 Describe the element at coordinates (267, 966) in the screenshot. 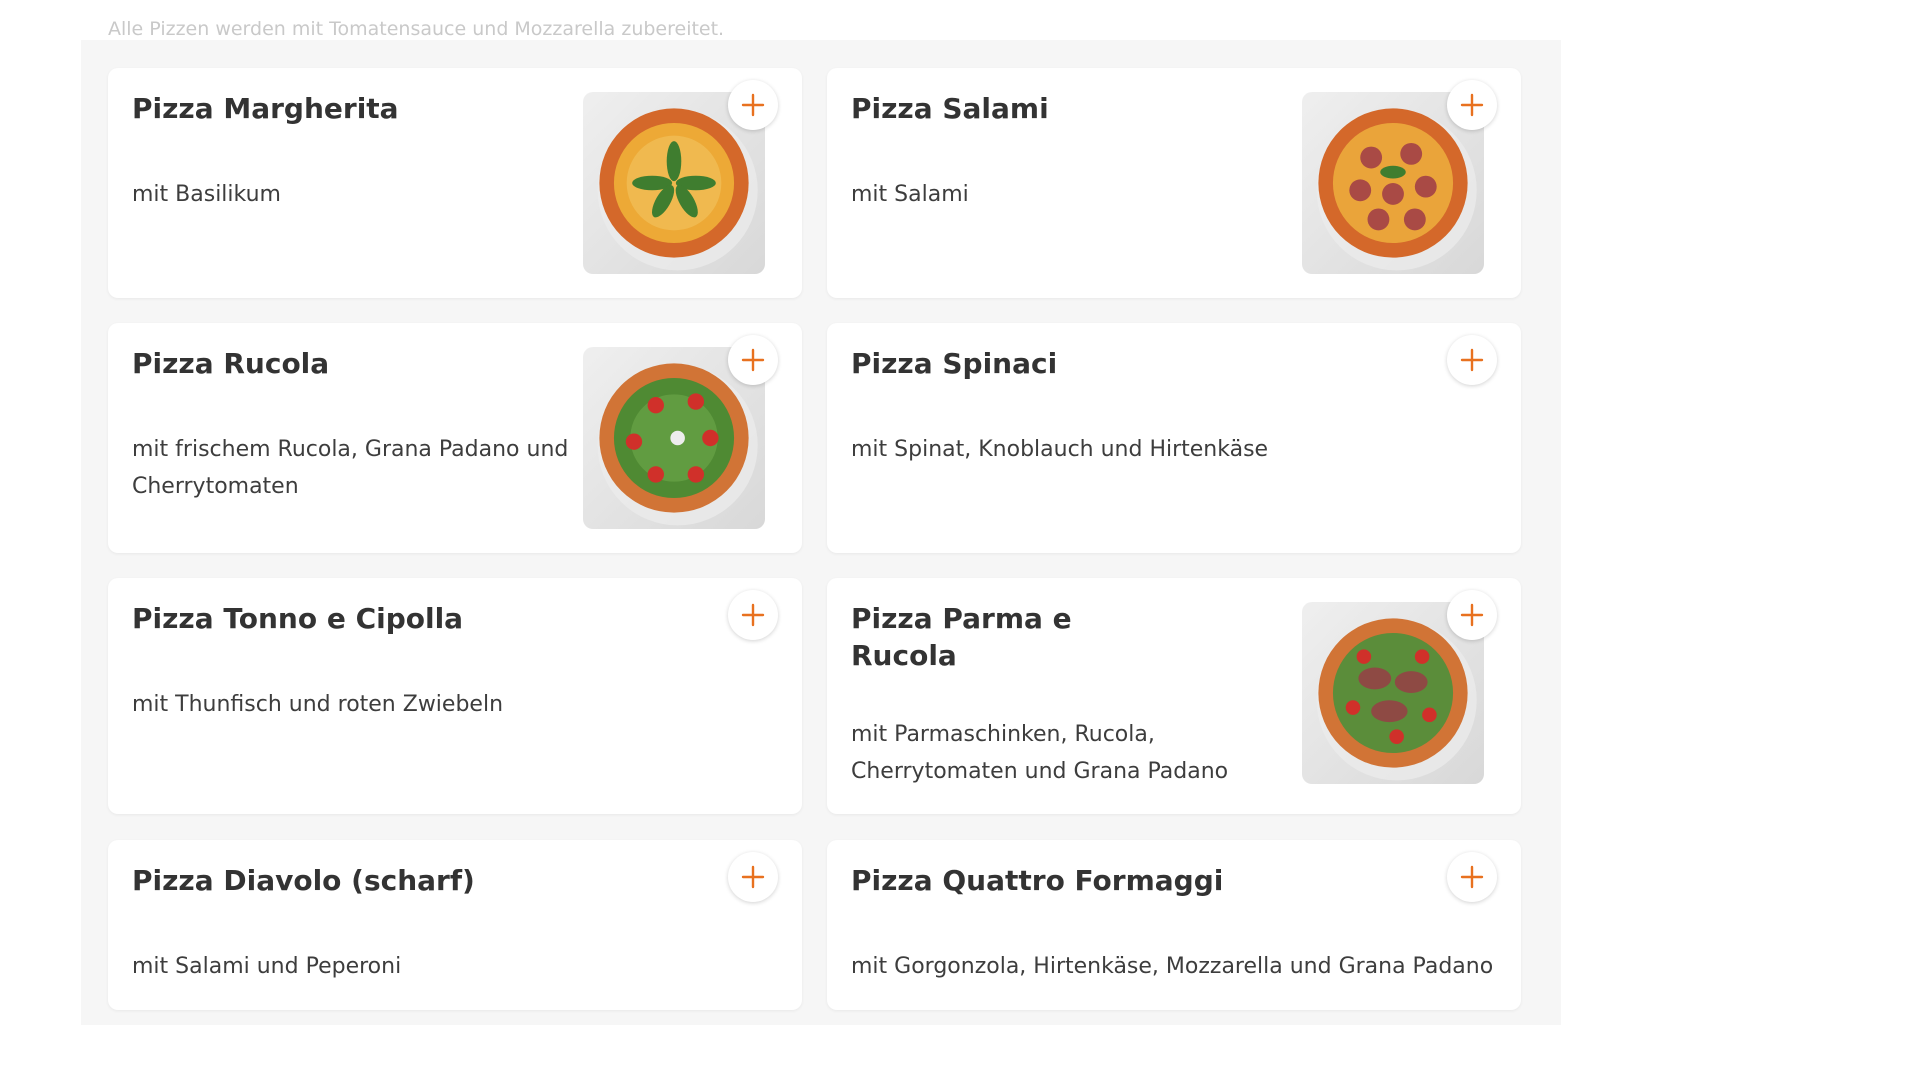

I see `menu-item-description: mit Salami und Peperoni` at that location.